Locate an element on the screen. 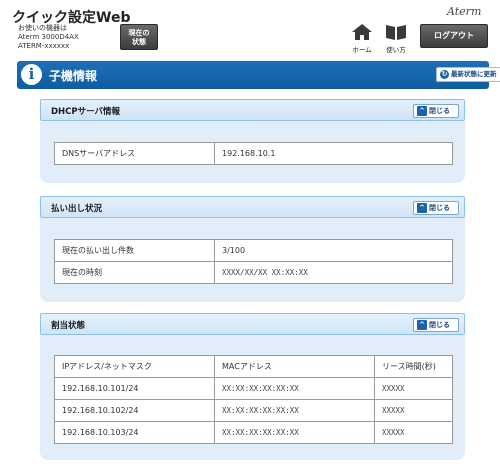 This screenshot has height=475, width=500. table-row: 現在の時刻 XXXX/XX/XX XX:XX:XX is located at coordinates (253, 272).